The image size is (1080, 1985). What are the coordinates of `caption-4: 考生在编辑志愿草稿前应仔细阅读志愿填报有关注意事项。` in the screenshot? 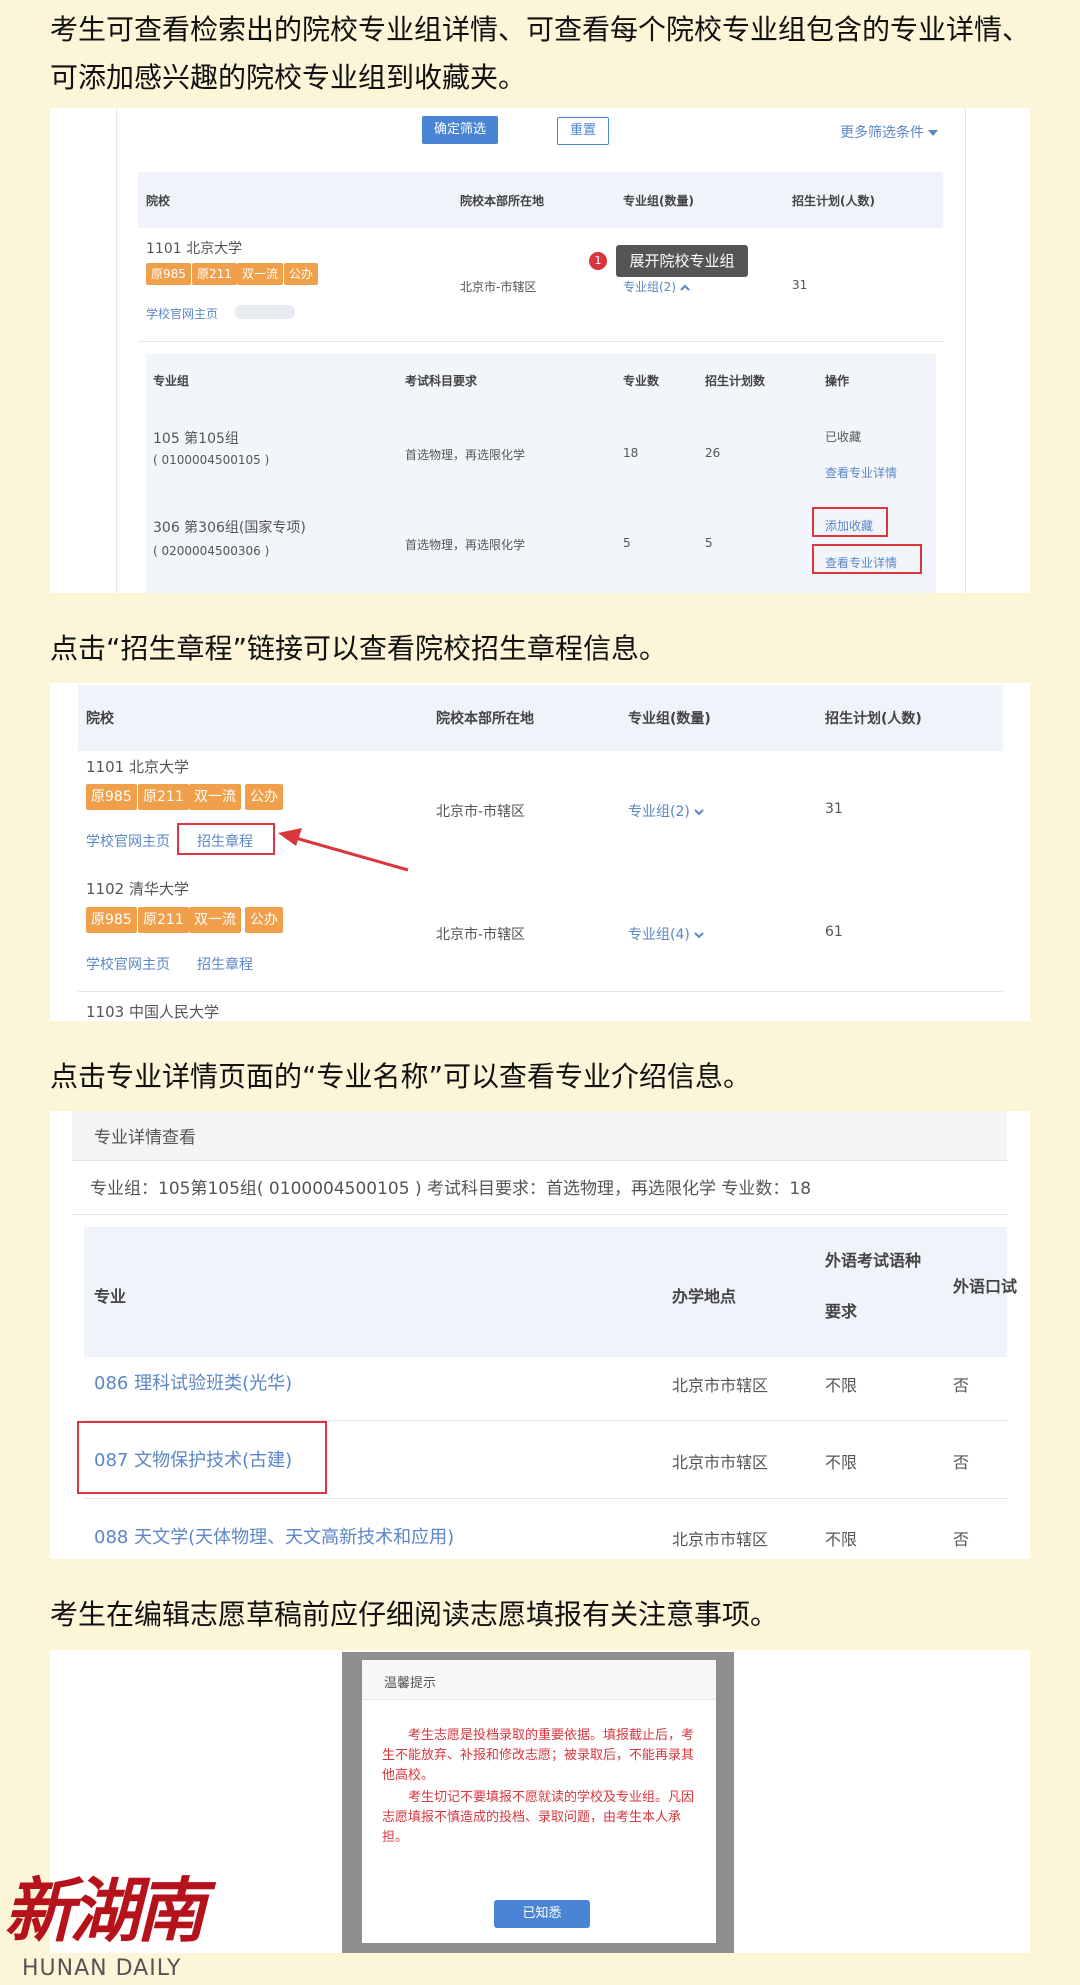 It's located at (414, 1614).